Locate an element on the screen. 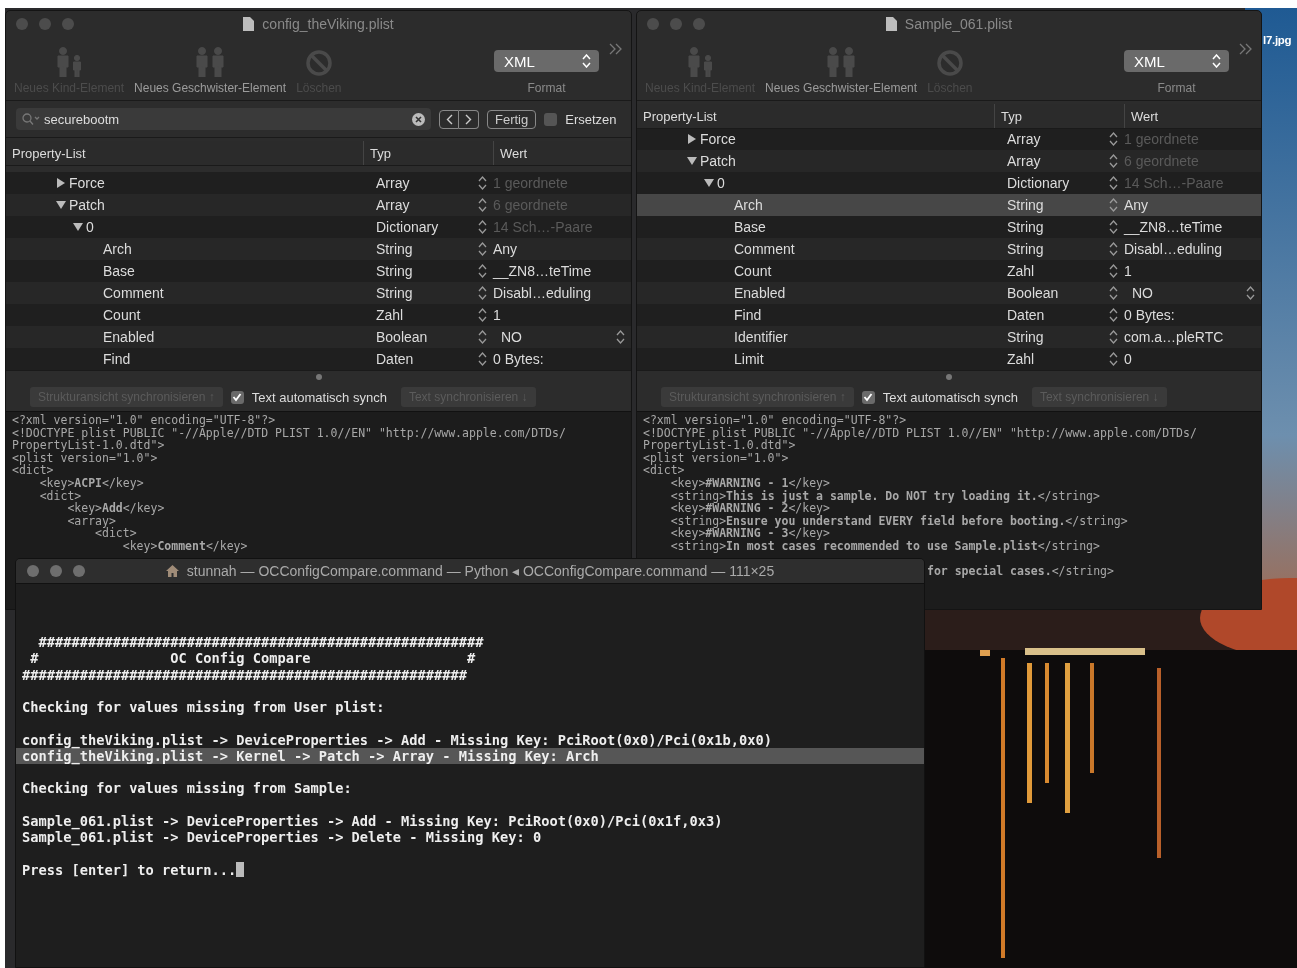  code-line: <string>This is just a sample. Do NOT try loading it.</string> is located at coordinates (885, 496).